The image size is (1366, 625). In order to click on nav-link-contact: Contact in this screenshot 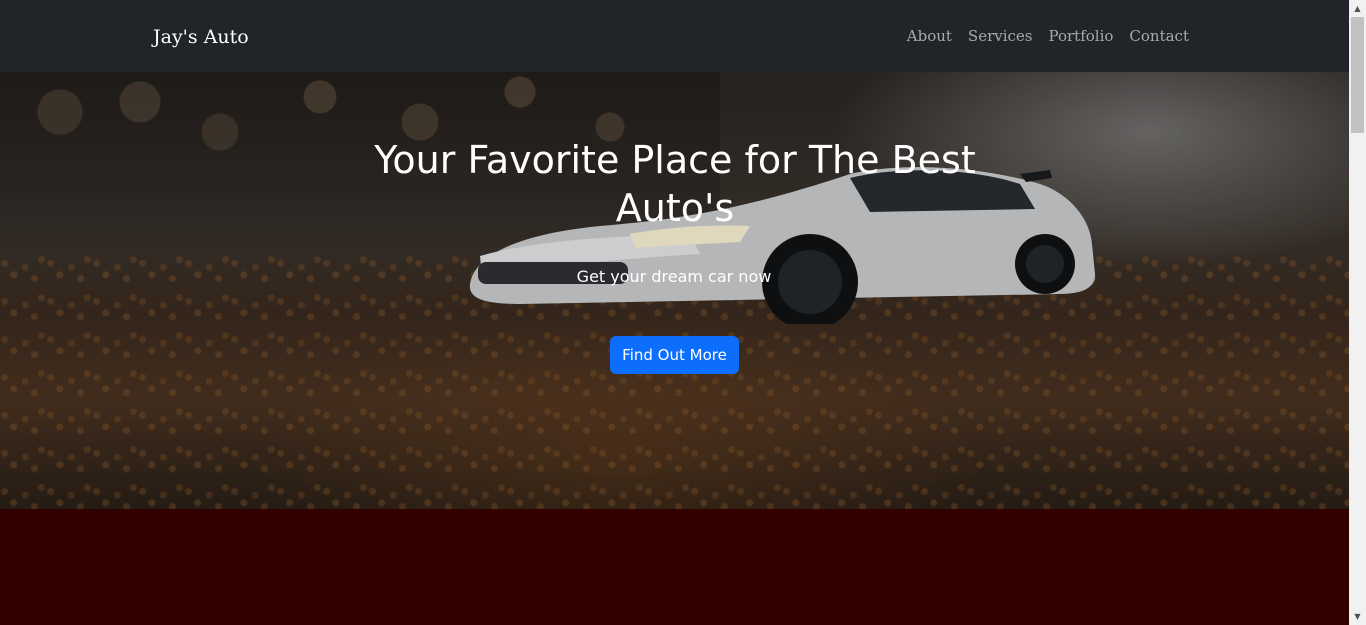, I will do `click(1159, 36)`.